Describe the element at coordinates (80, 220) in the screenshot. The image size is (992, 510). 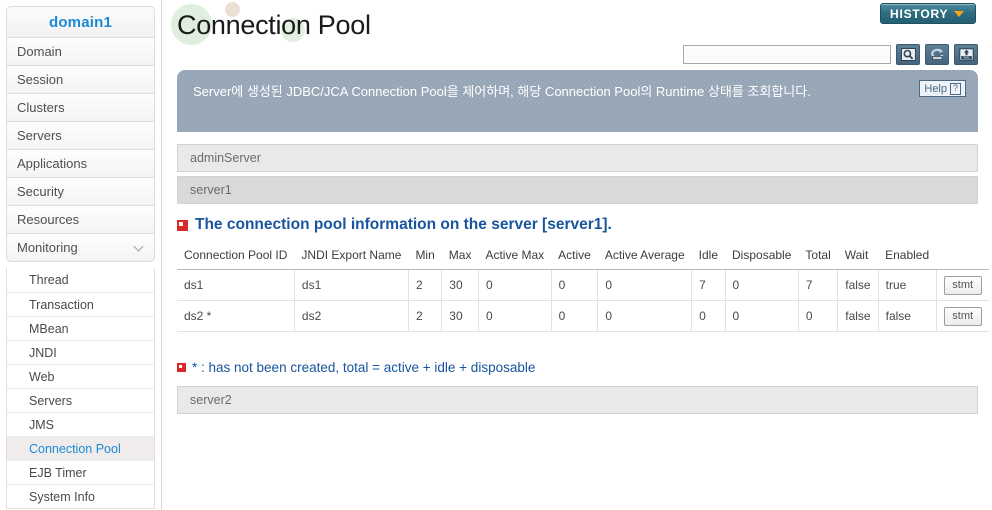
I see `sidebar-item-resources: Resources` at that location.